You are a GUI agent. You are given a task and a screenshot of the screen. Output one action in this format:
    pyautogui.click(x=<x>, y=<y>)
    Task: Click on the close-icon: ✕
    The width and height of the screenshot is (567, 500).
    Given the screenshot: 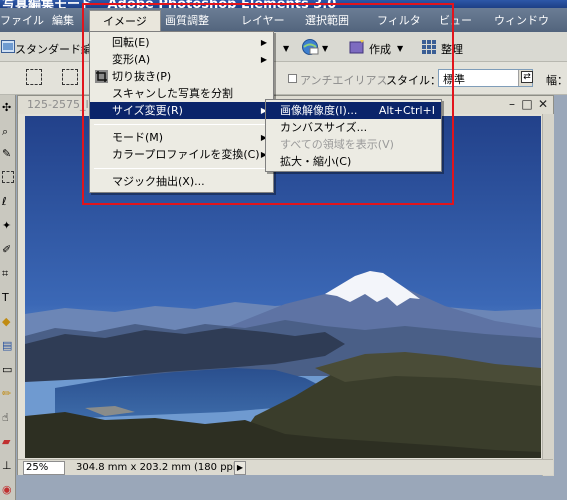 What is the action you would take?
    pyautogui.click(x=543, y=104)
    